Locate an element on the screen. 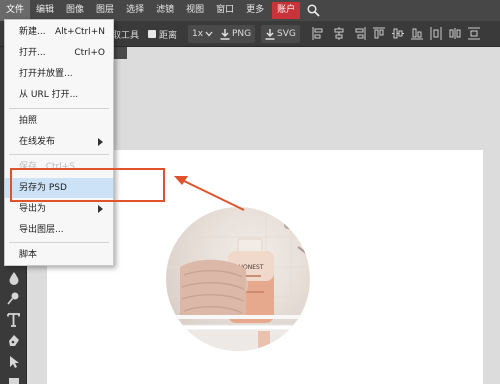 The width and height of the screenshot is (500, 384). align-left-icon is located at coordinates (318, 33).